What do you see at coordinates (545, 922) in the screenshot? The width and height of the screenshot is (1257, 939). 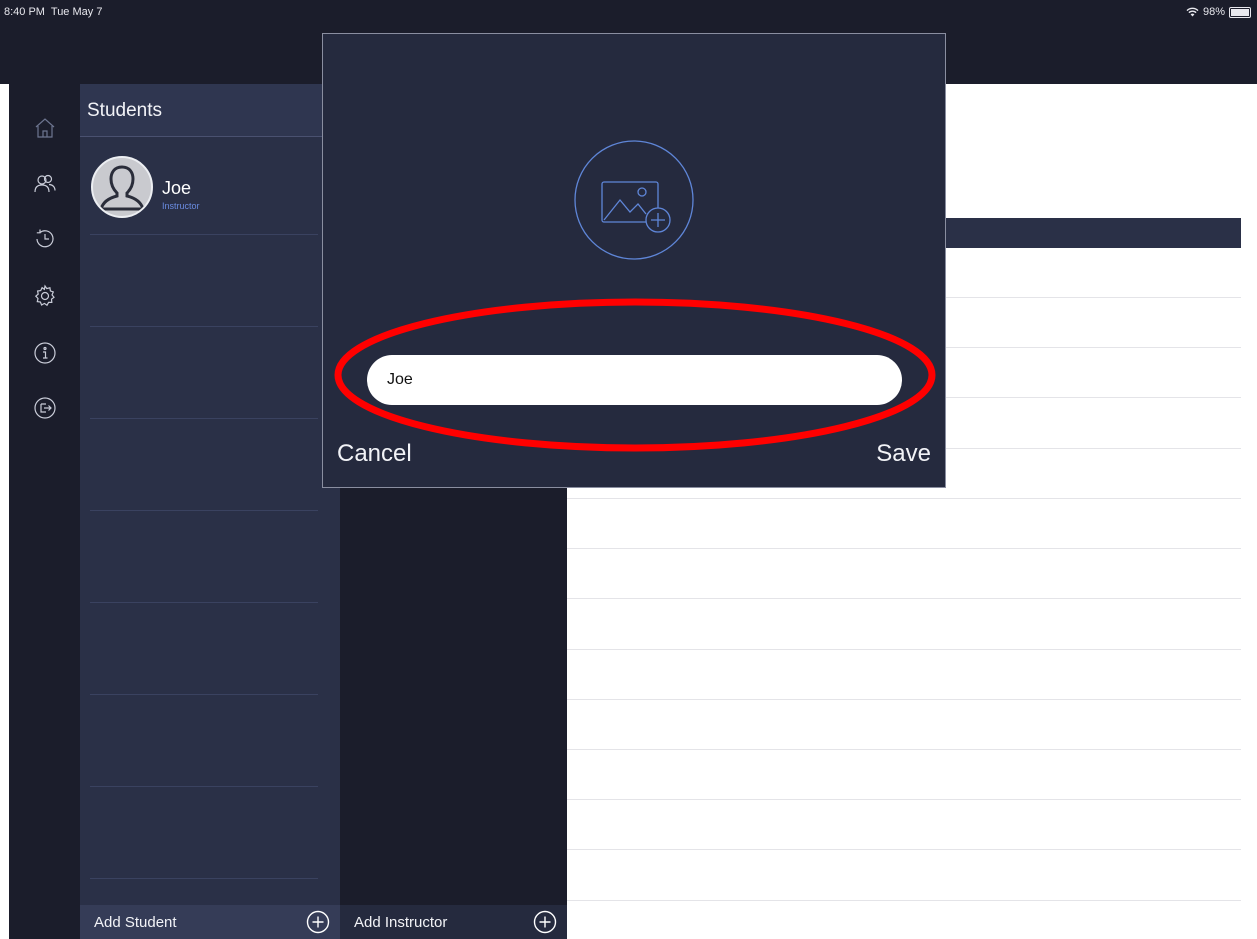 I see `add-instructor-button` at bounding box center [545, 922].